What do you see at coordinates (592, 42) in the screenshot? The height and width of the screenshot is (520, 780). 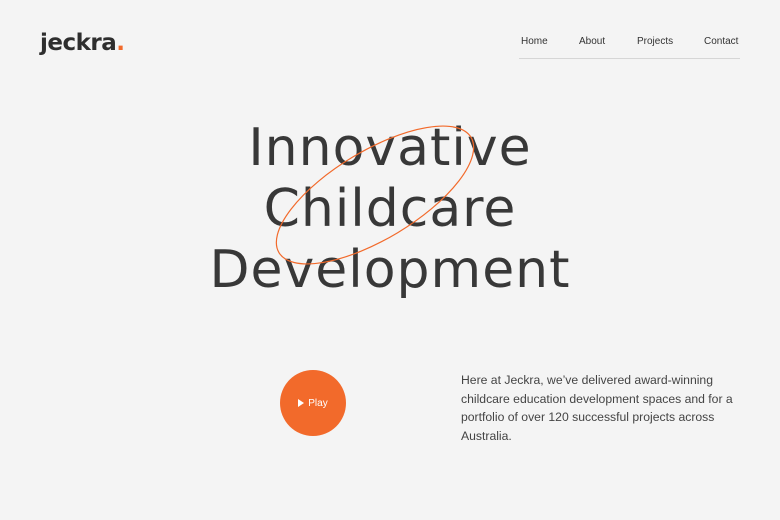 I see `nav-about-link: About` at bounding box center [592, 42].